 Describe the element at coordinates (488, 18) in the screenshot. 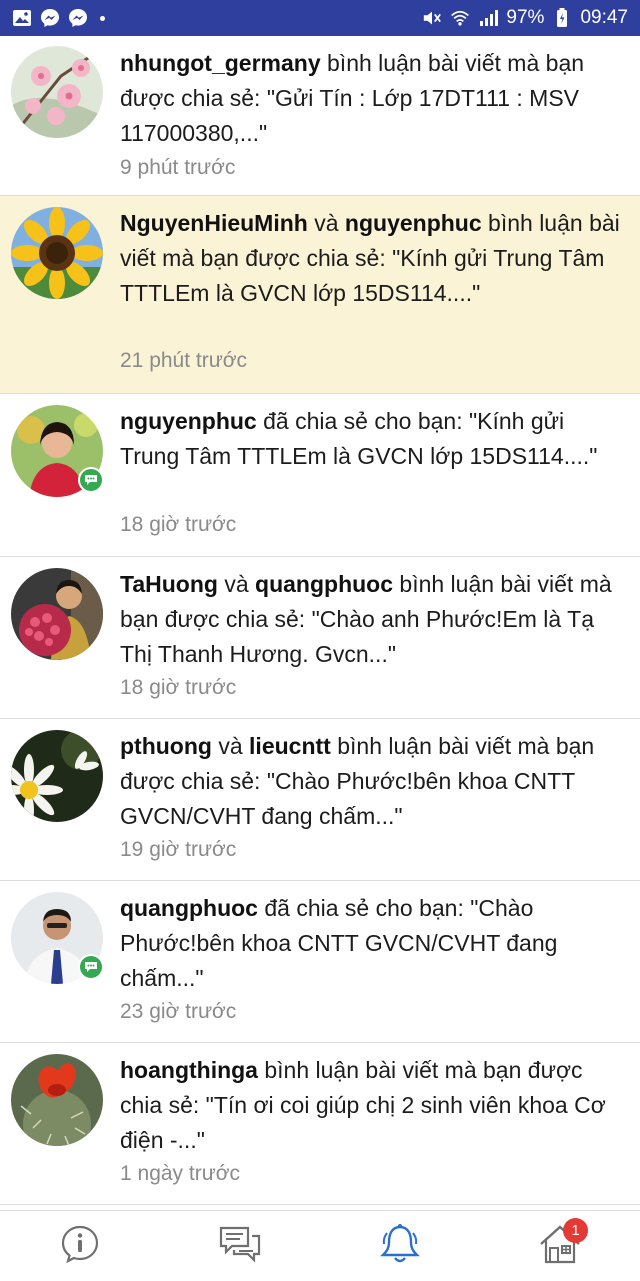

I see `signal-icon` at that location.